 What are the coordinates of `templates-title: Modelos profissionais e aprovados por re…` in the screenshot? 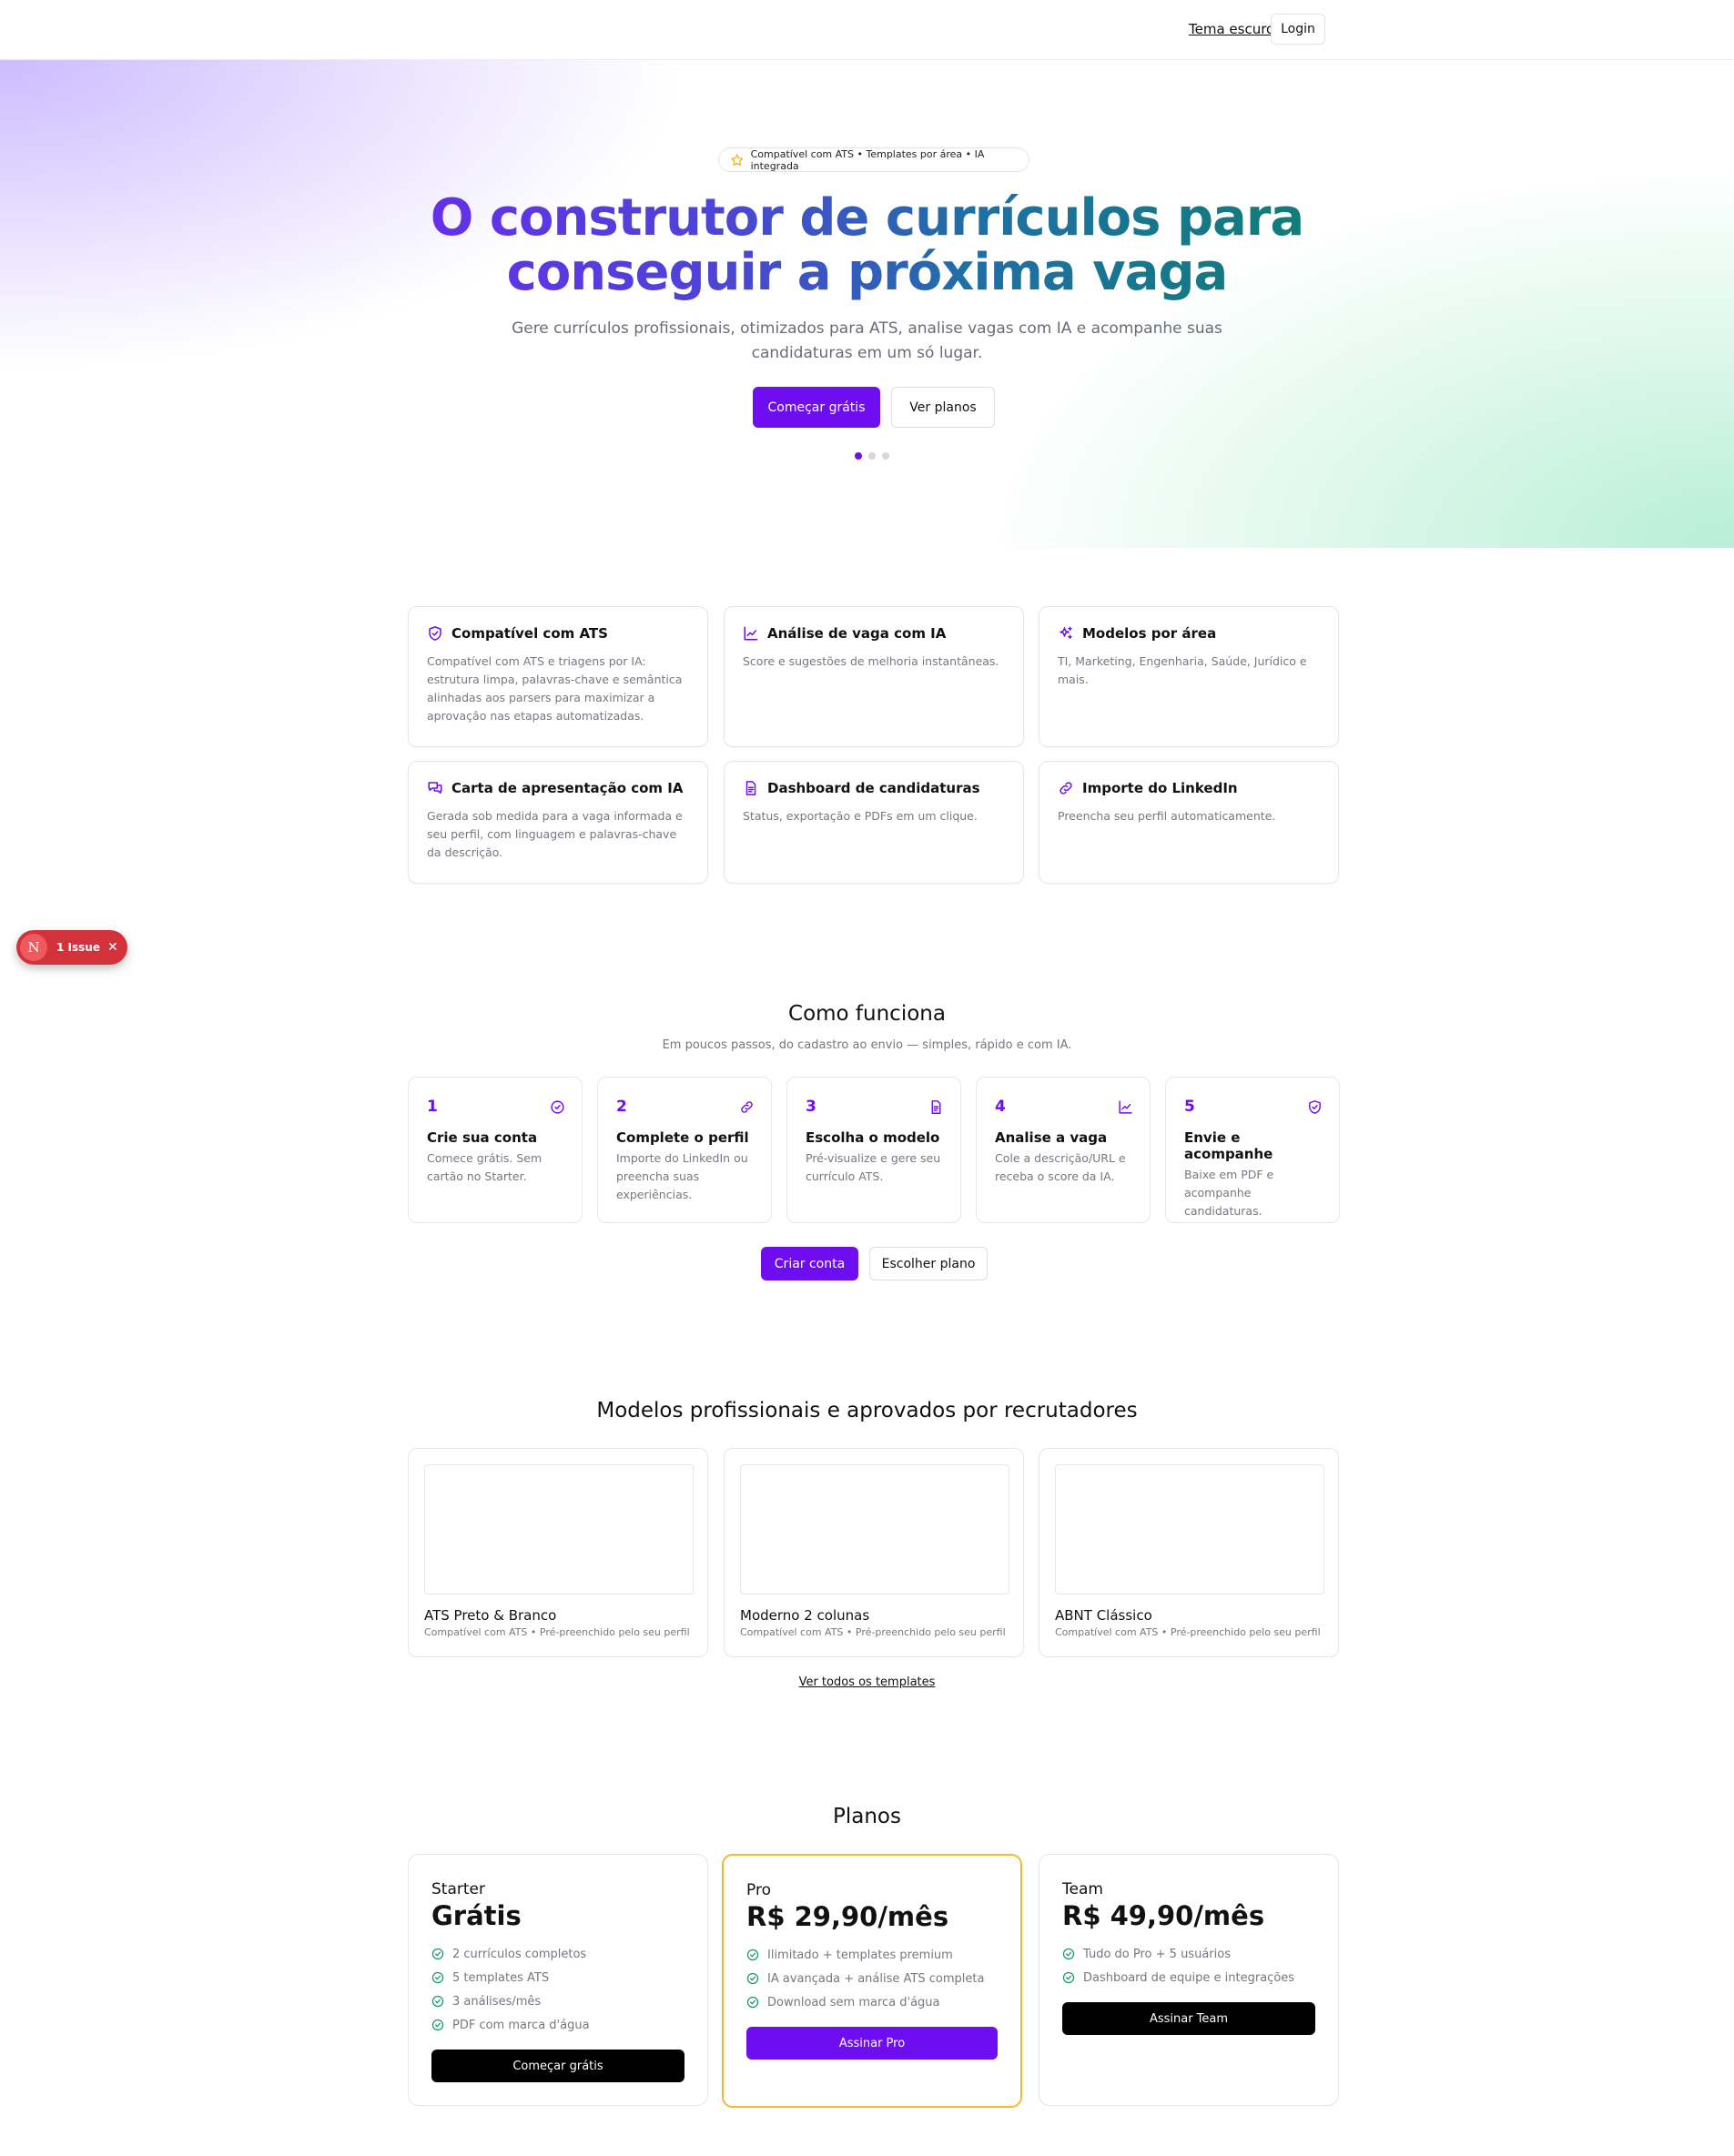 It's located at (867, 1411).